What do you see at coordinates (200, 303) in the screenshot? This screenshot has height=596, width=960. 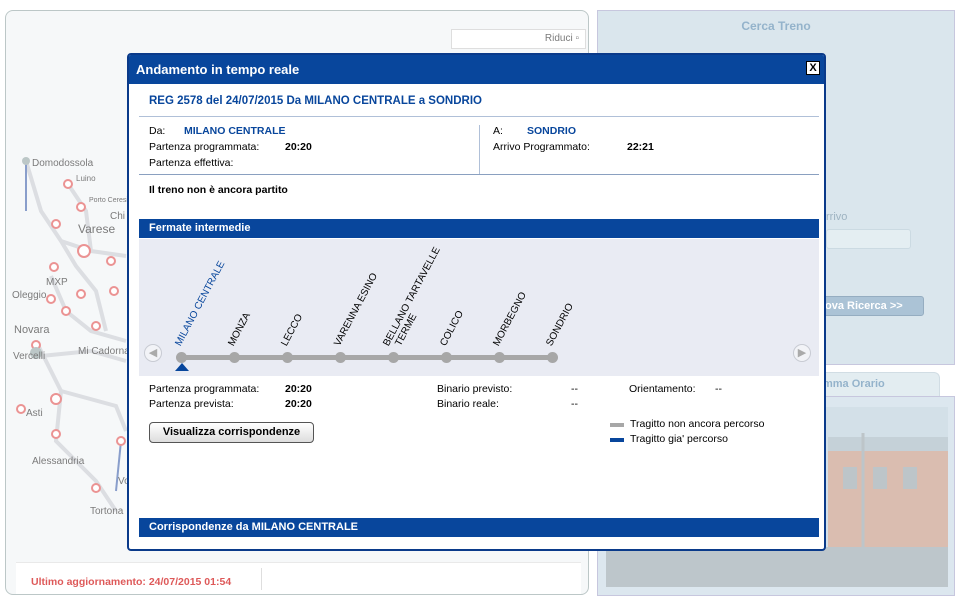 I see `stop-label: MILANO CENTRALE` at bounding box center [200, 303].